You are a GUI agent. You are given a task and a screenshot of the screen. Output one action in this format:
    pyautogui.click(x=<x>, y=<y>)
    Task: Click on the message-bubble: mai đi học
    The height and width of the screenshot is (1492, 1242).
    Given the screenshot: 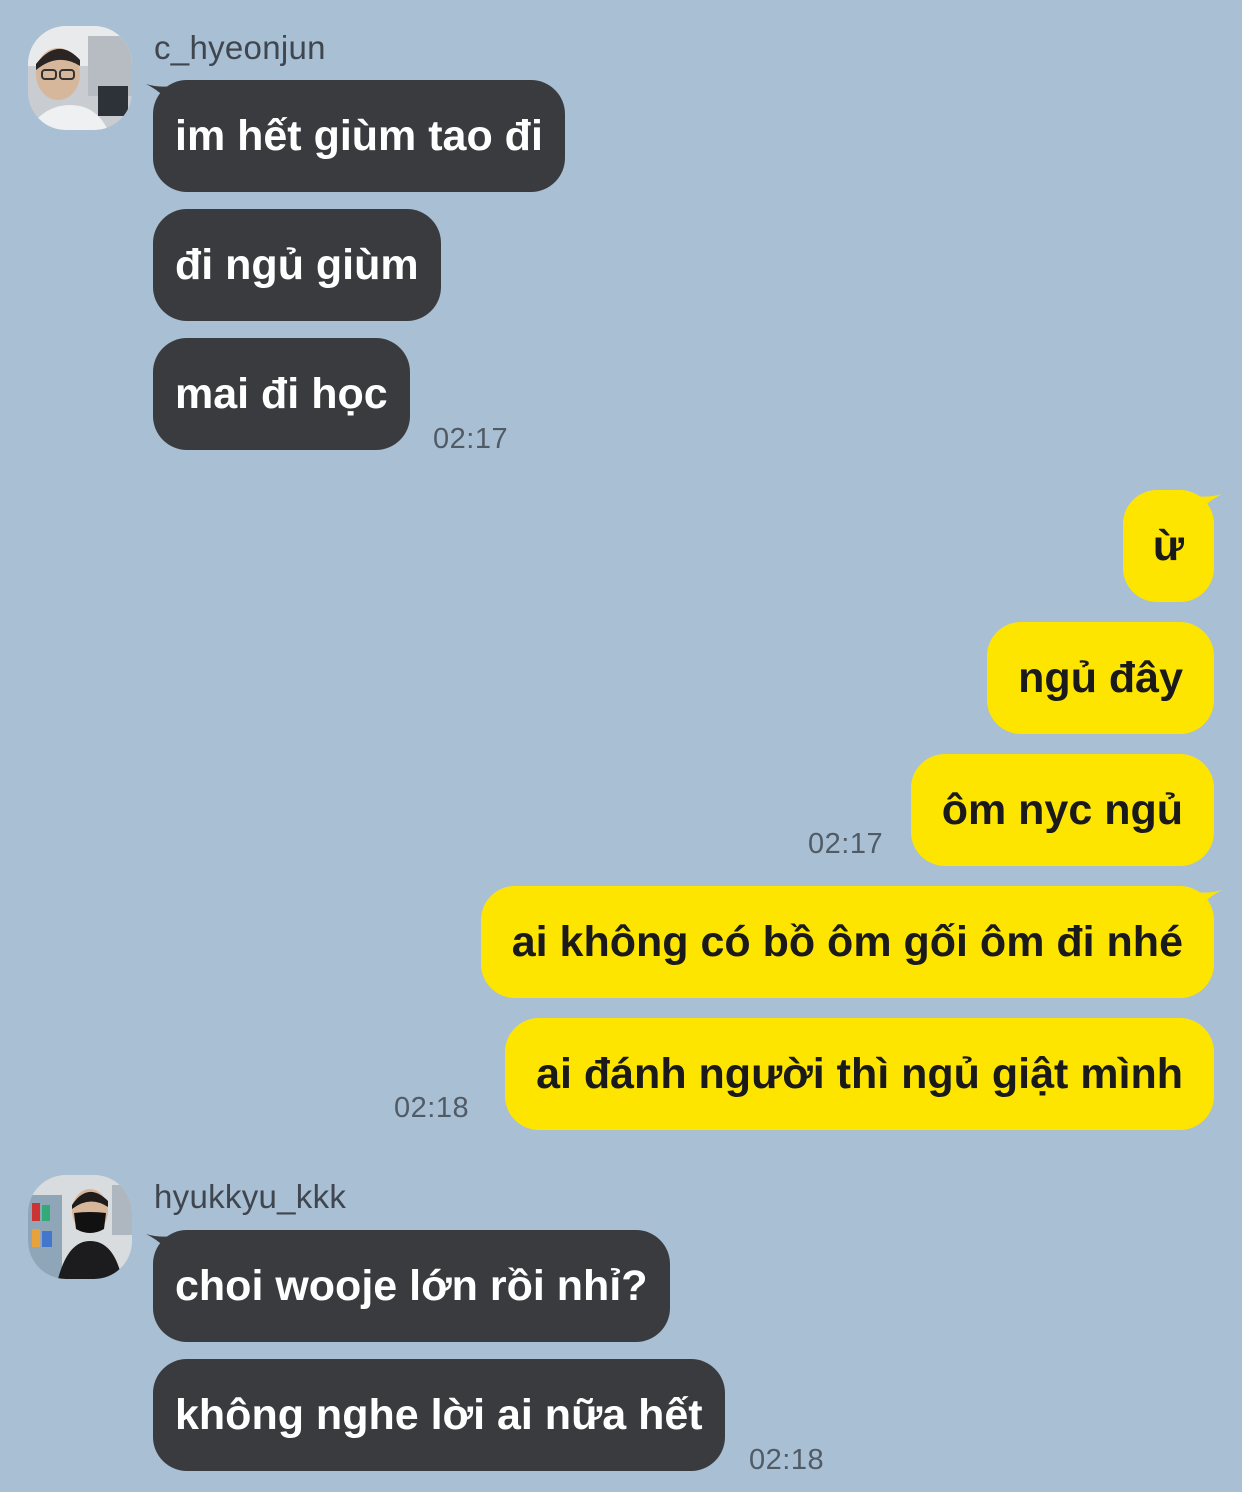 What is the action you would take?
    pyautogui.click(x=281, y=394)
    